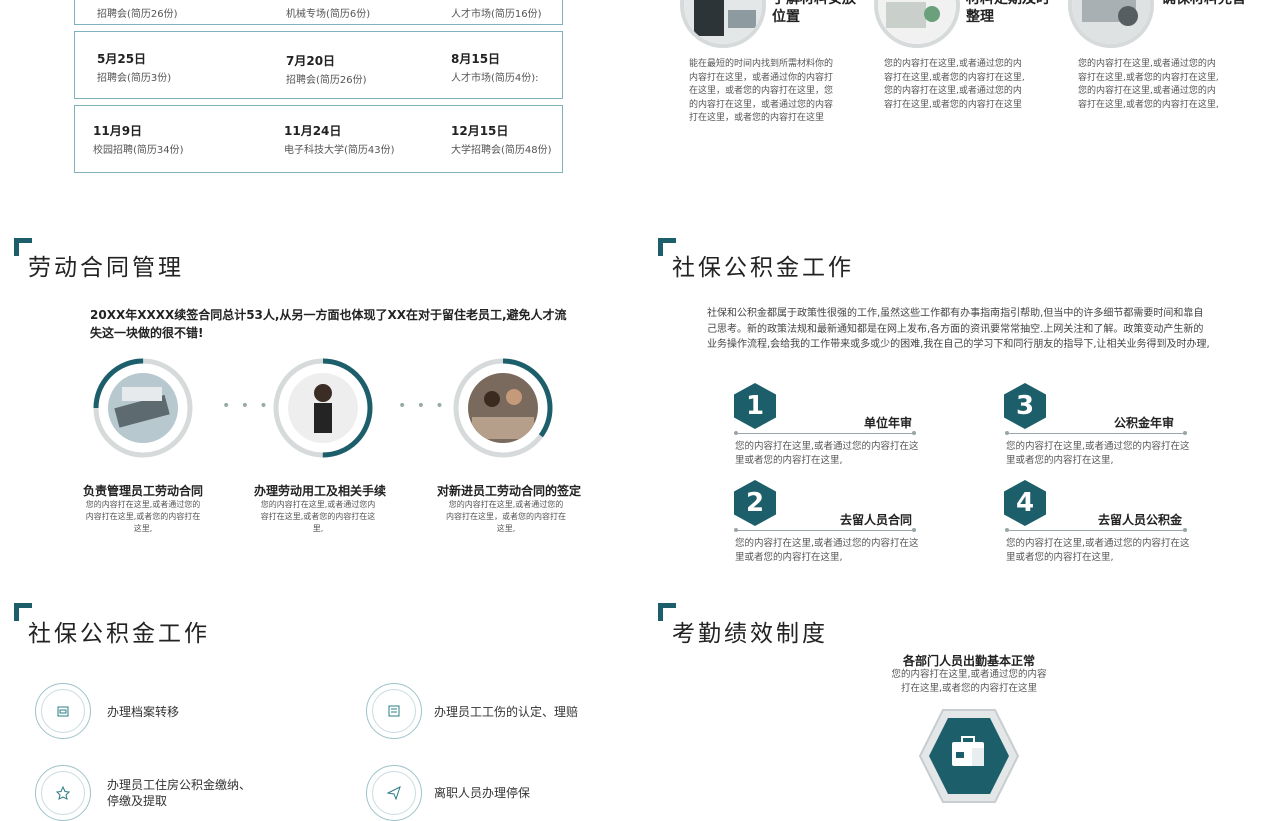  Describe the element at coordinates (319, 491) in the screenshot. I see `labor-item-title: 办理劳动用工及相关手续` at that location.